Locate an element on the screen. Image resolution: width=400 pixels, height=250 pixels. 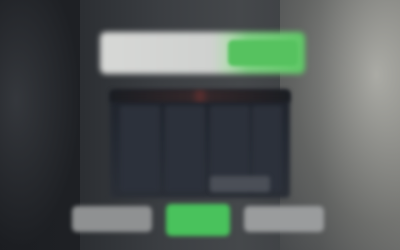
primary-button is located at coordinates (198, 220).